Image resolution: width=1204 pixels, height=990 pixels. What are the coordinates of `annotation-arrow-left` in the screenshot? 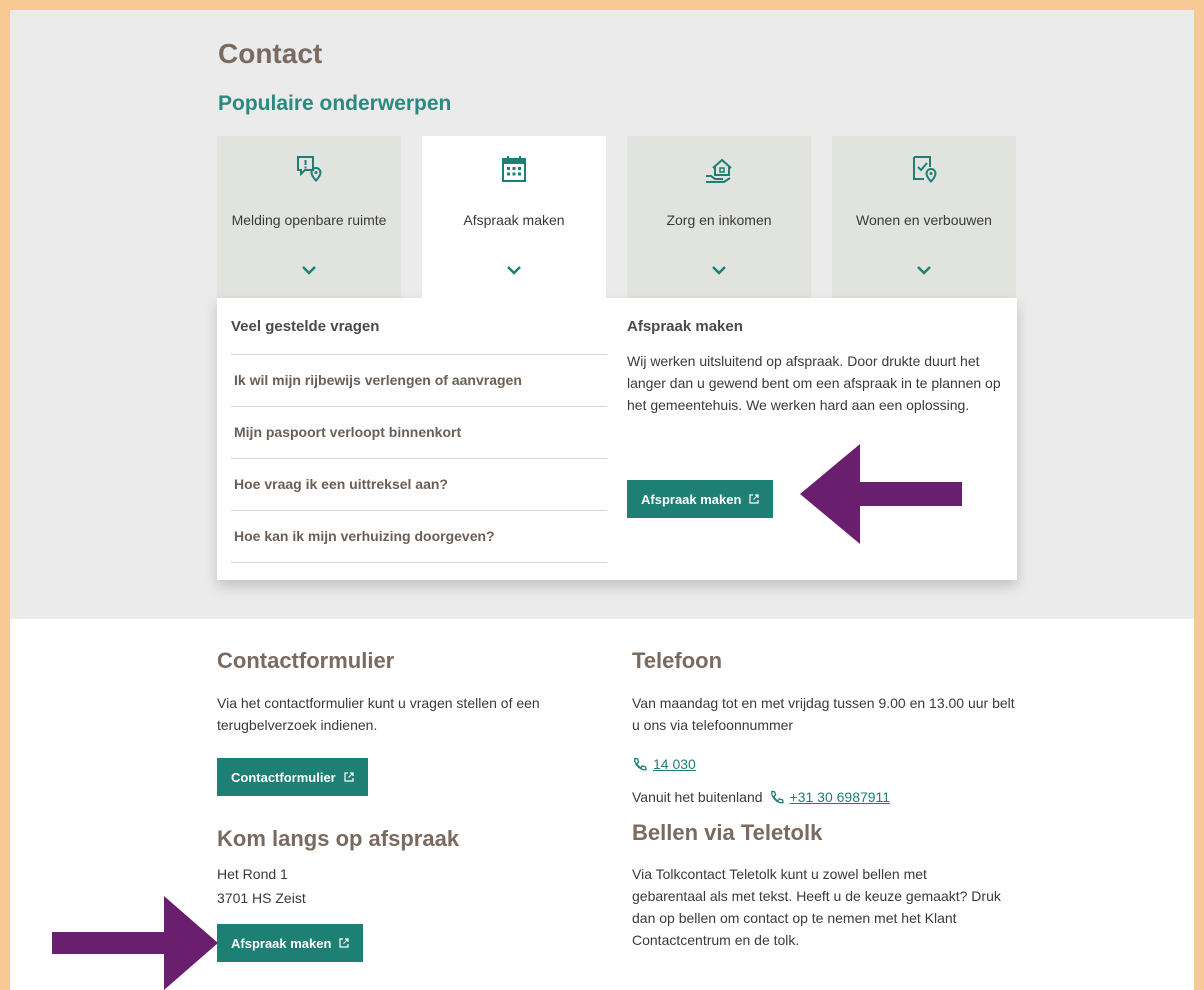 It's located at (881, 494).